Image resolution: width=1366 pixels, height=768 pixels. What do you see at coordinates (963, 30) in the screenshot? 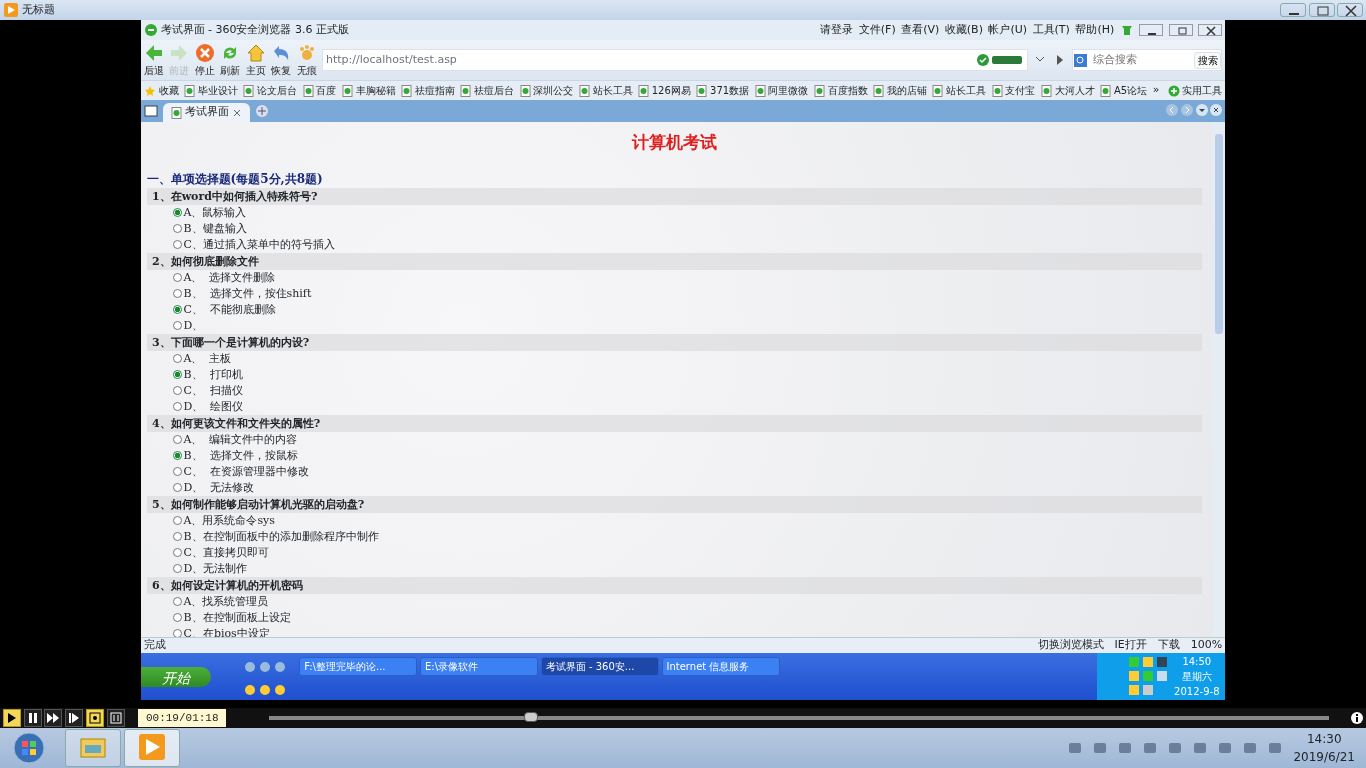
I see `menu-item: 收藏(B)` at bounding box center [963, 30].